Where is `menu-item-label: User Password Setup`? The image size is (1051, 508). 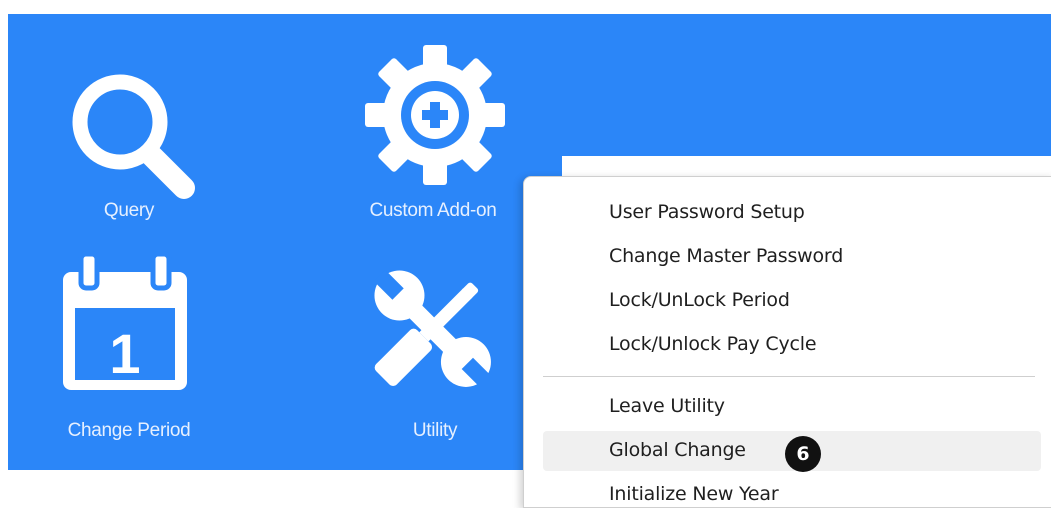 menu-item-label: User Password Setup is located at coordinates (707, 212).